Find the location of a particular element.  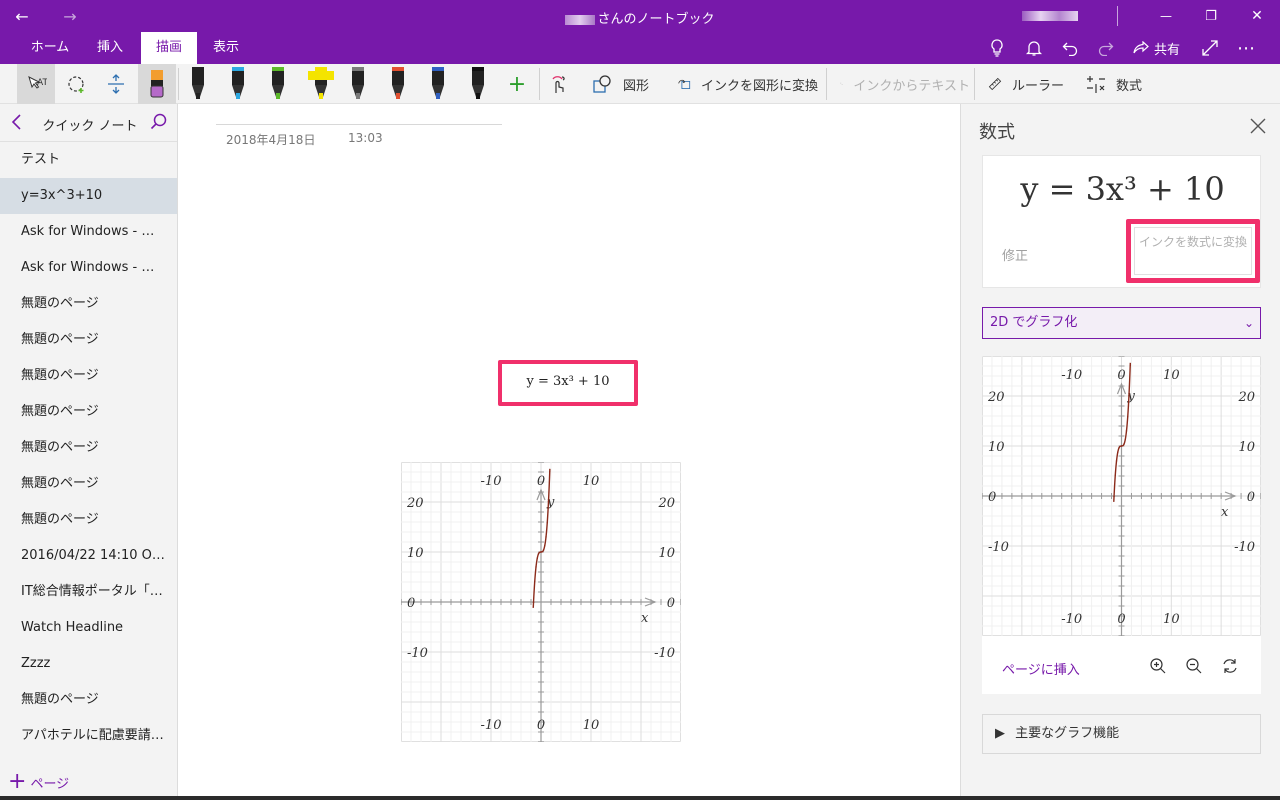

touch-draw-tool is located at coordinates (559, 84).